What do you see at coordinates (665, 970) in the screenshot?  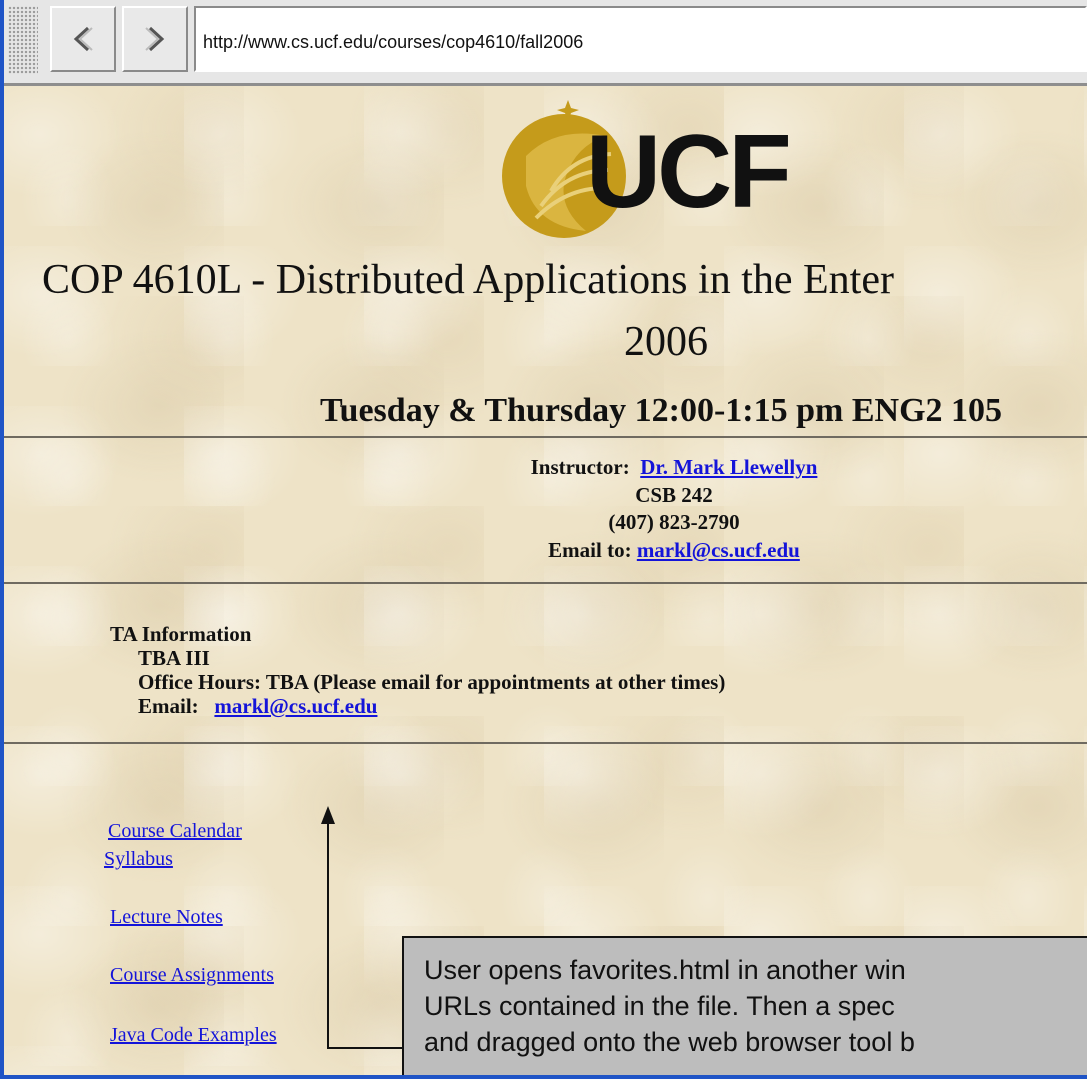 I see `callout-line1: User opens favorites.html in another win` at bounding box center [665, 970].